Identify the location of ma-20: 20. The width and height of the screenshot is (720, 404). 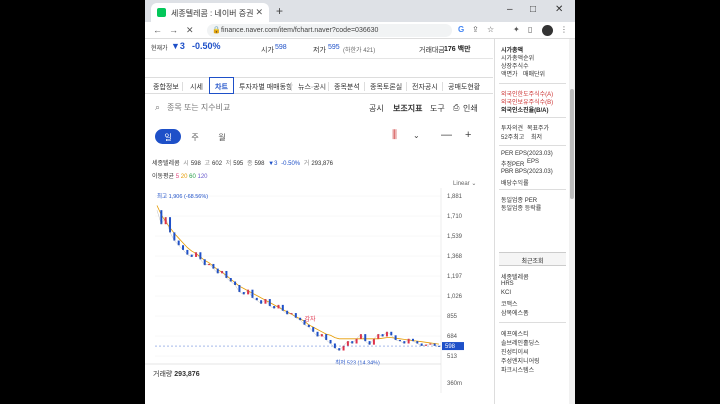
(184, 177).